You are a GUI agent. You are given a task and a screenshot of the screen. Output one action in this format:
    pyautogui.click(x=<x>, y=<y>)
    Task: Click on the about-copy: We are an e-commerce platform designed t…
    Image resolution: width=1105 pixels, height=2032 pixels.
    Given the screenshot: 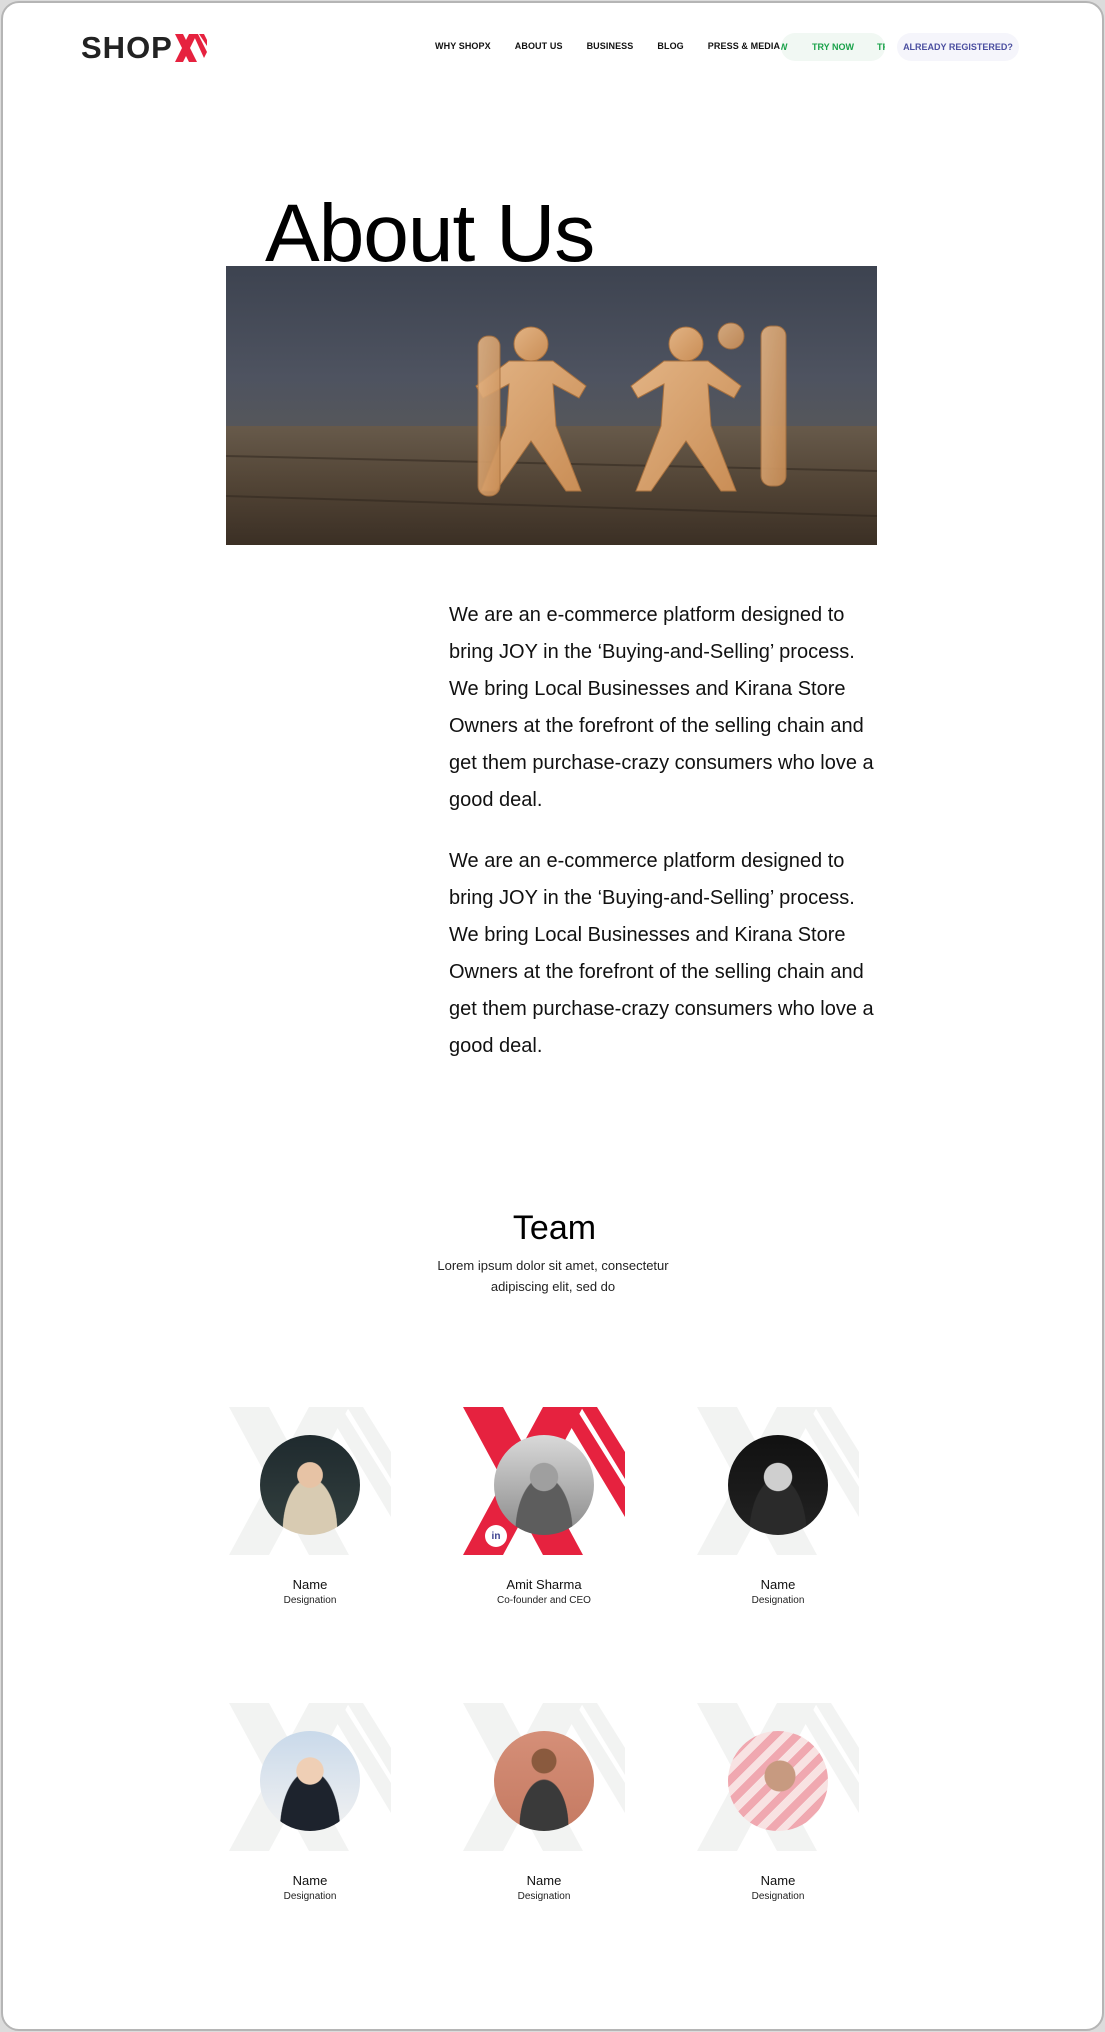 What is the action you would take?
    pyautogui.click(x=669, y=843)
    